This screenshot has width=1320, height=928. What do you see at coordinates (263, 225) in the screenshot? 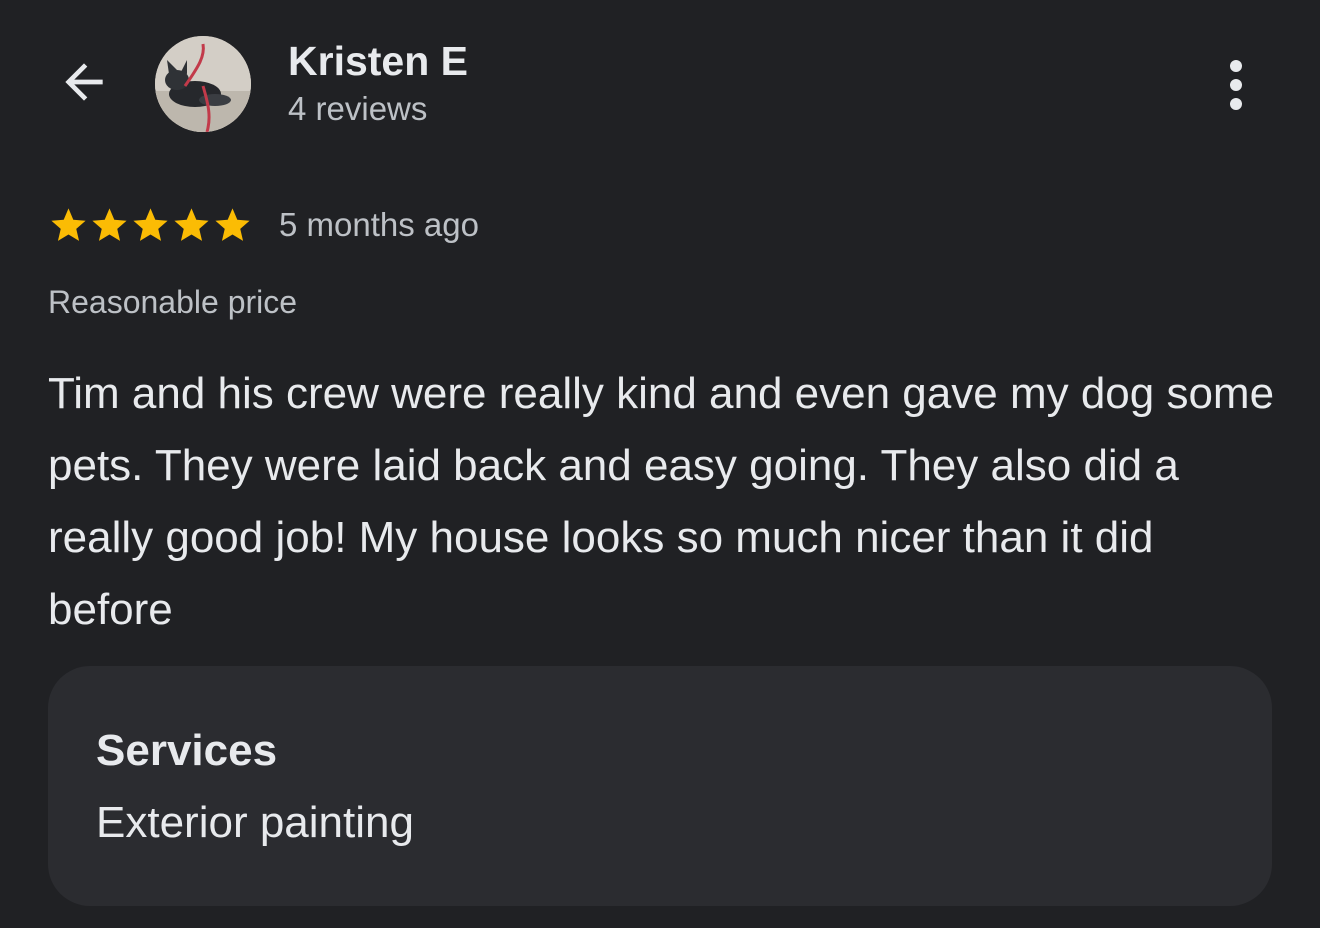
I see `rating-row: 5 months ago` at bounding box center [263, 225].